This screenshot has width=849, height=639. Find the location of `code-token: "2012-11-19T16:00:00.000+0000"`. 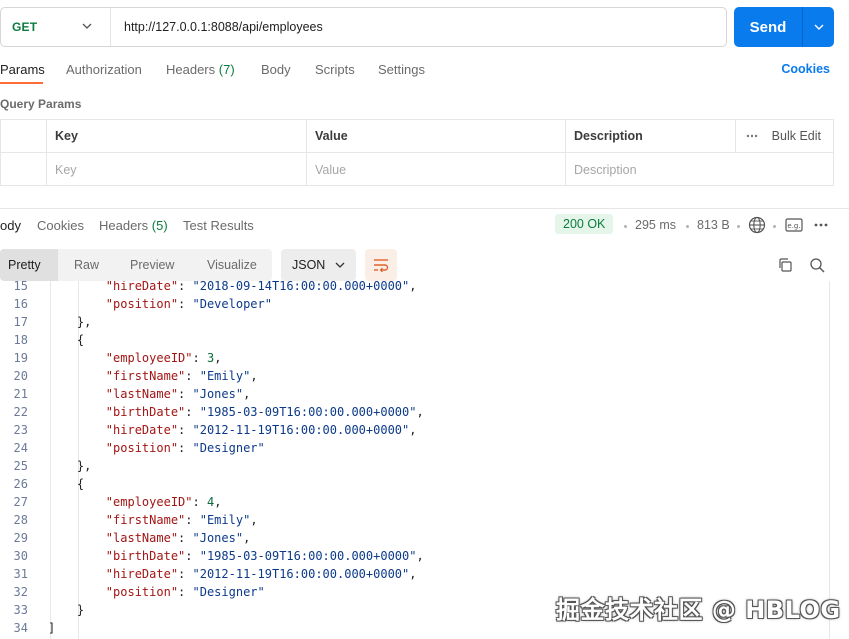

code-token: "2012-11-19T16:00:00.000+0000" is located at coordinates (301, 574).